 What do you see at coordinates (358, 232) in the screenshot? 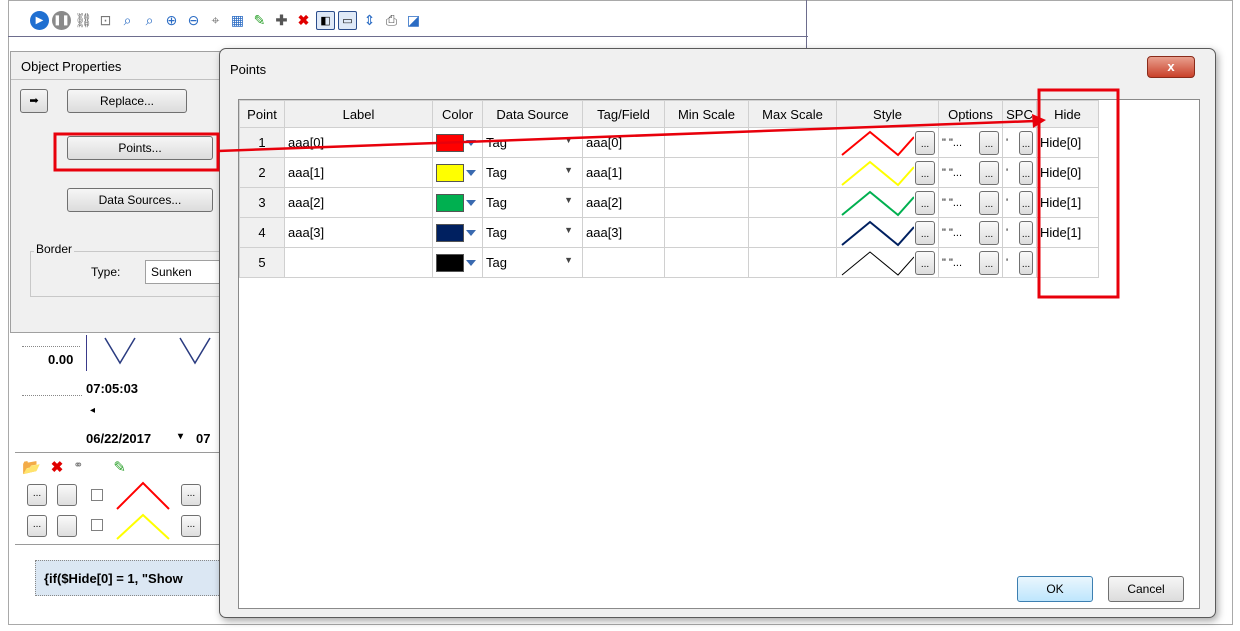
I see `label-cell: aaa[3]` at bounding box center [358, 232].